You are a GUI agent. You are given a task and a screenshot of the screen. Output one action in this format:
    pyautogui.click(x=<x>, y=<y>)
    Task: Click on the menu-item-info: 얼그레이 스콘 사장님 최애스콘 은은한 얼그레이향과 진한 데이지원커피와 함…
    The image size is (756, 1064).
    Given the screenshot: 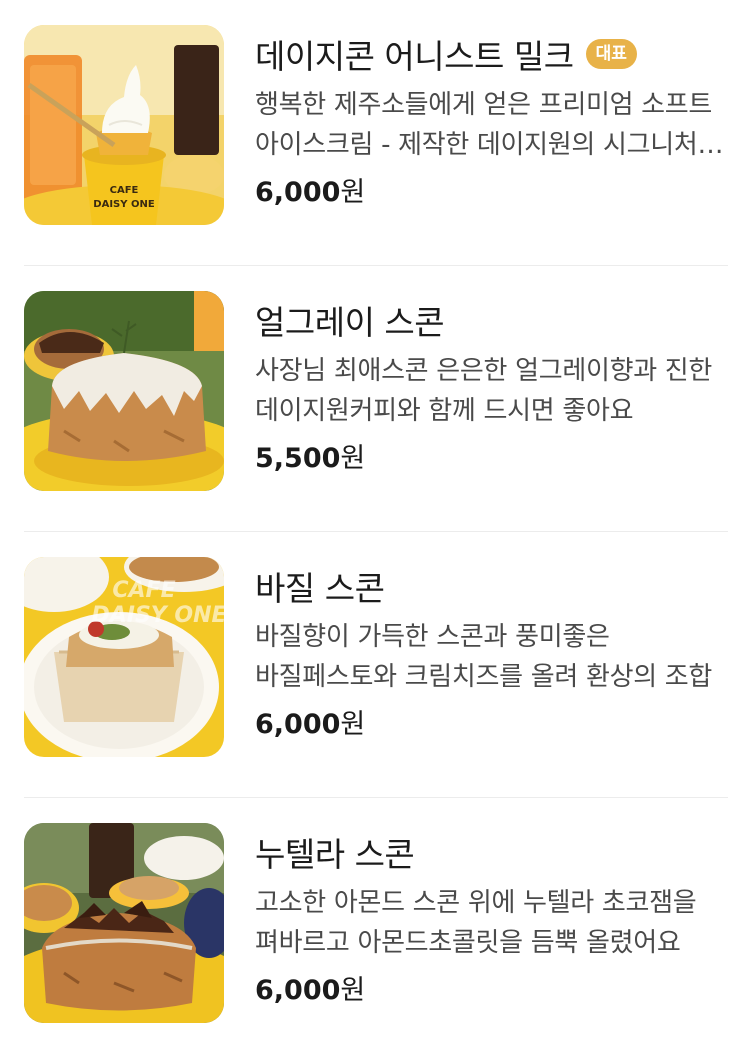 What is the action you would take?
    pyautogui.click(x=492, y=384)
    